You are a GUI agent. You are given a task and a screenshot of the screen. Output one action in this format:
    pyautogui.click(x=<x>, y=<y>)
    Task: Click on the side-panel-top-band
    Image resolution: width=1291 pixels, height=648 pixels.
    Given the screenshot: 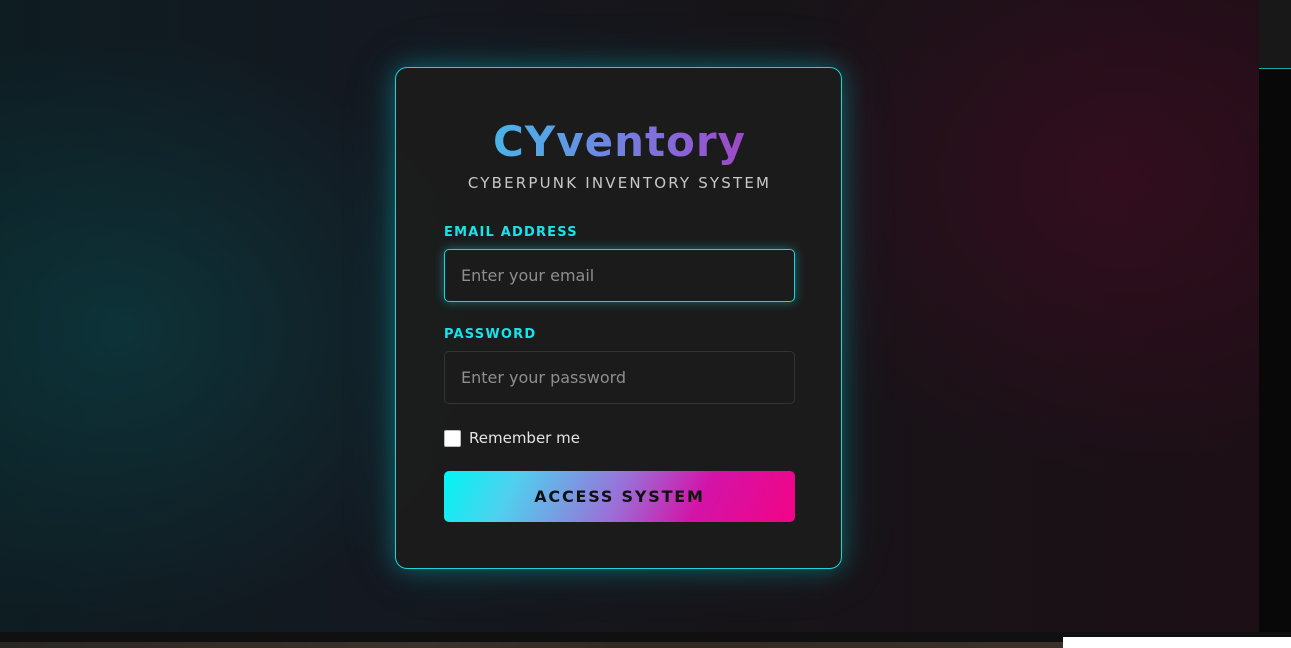 What is the action you would take?
    pyautogui.click(x=1275, y=34)
    